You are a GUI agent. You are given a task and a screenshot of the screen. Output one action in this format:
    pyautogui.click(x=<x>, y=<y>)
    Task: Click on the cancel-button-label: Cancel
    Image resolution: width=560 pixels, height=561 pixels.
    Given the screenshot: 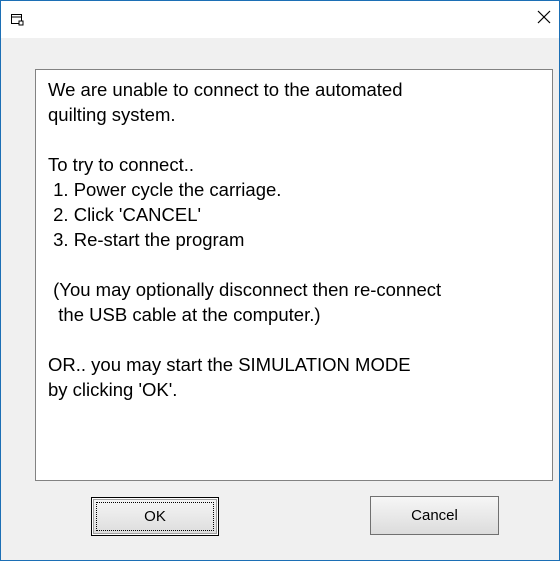 What is the action you would take?
    pyautogui.click(x=434, y=515)
    